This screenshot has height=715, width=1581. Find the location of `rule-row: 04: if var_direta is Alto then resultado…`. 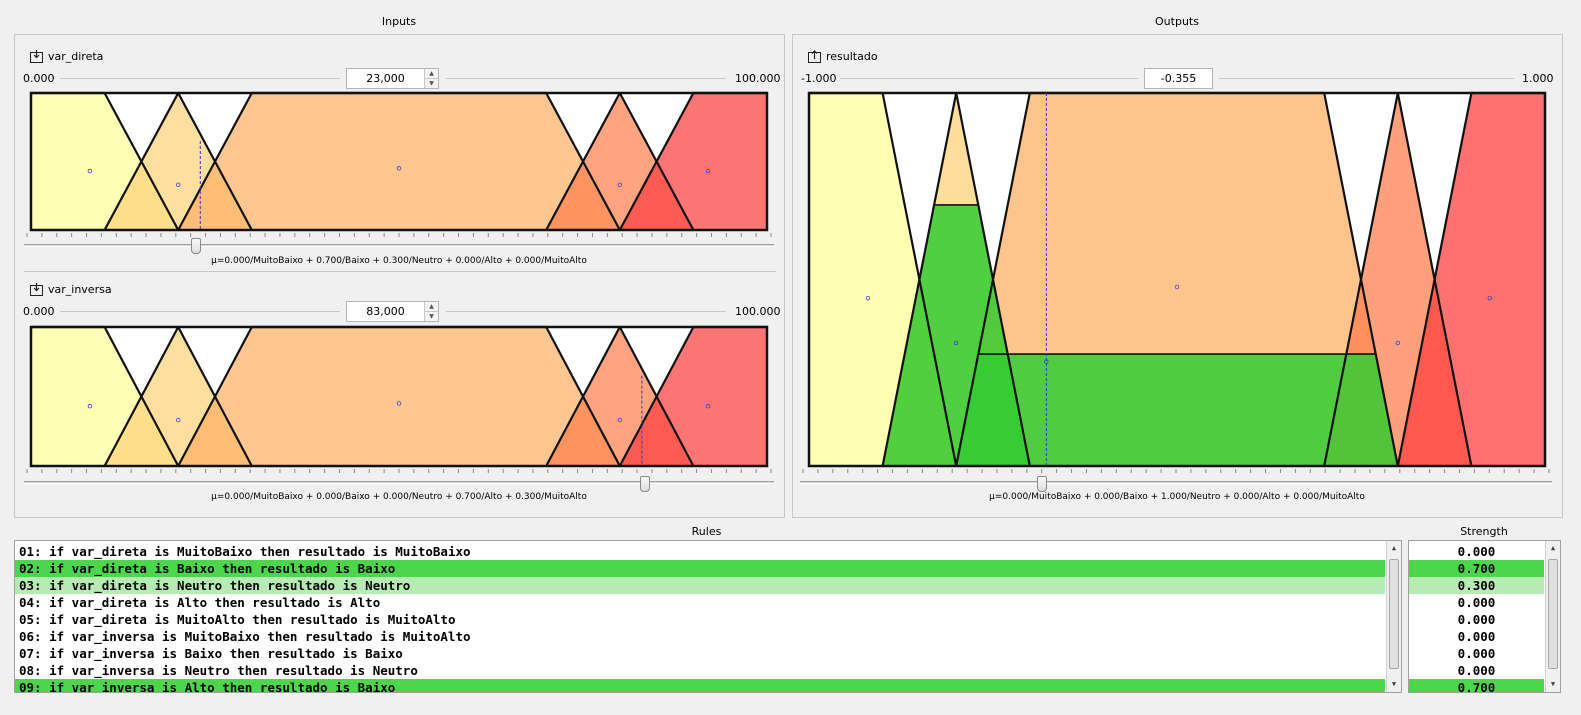

rule-row: 04: if var_direta is Alto then resultado… is located at coordinates (700, 602).